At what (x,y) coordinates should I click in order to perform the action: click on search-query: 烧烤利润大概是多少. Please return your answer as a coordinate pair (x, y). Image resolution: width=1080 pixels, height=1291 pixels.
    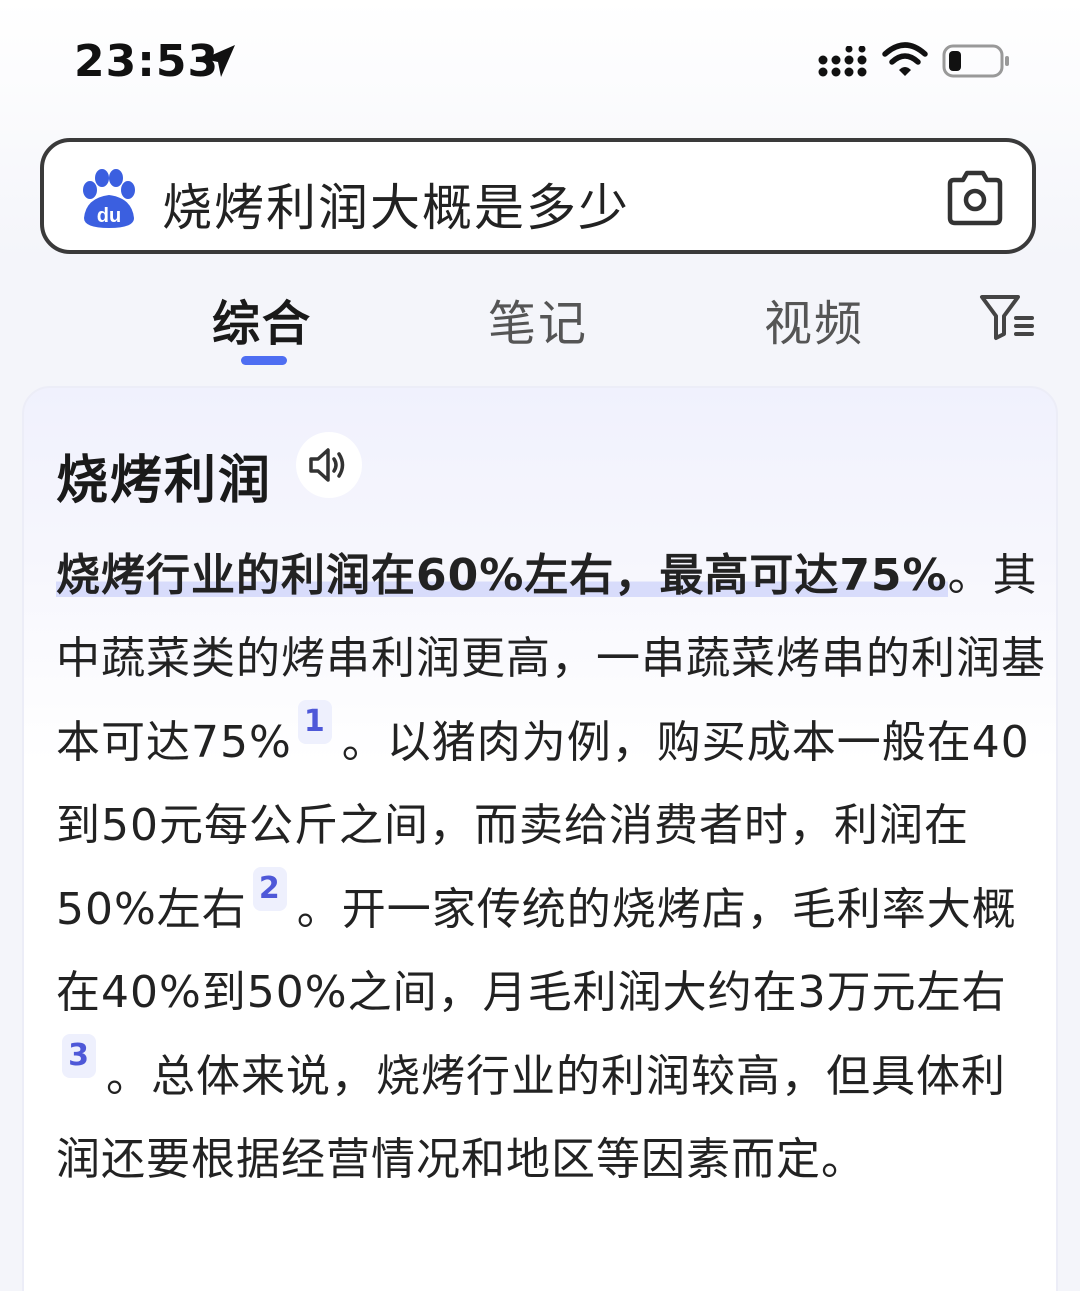
    Looking at the image, I should click on (396, 204).